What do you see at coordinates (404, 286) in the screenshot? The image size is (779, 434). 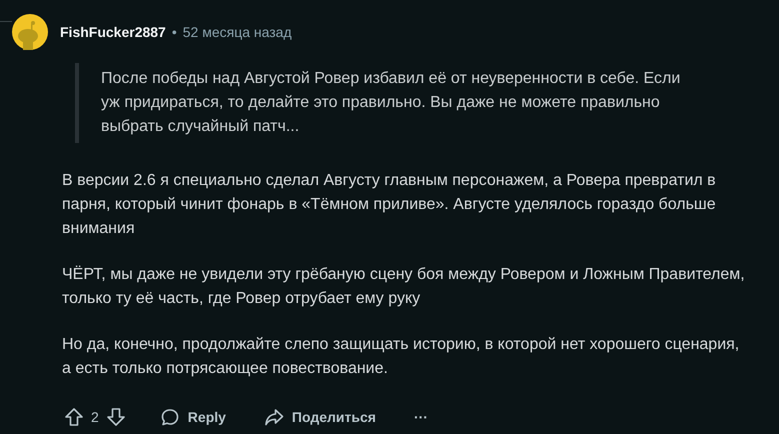 I see `comment-paragraph: ЧЁРТ, мы даже не увидели эту грёбаную сцену боя между Ровером и Ложным Правителем, только ту её часть, где Ровер отрубает ему руку` at bounding box center [404, 286].